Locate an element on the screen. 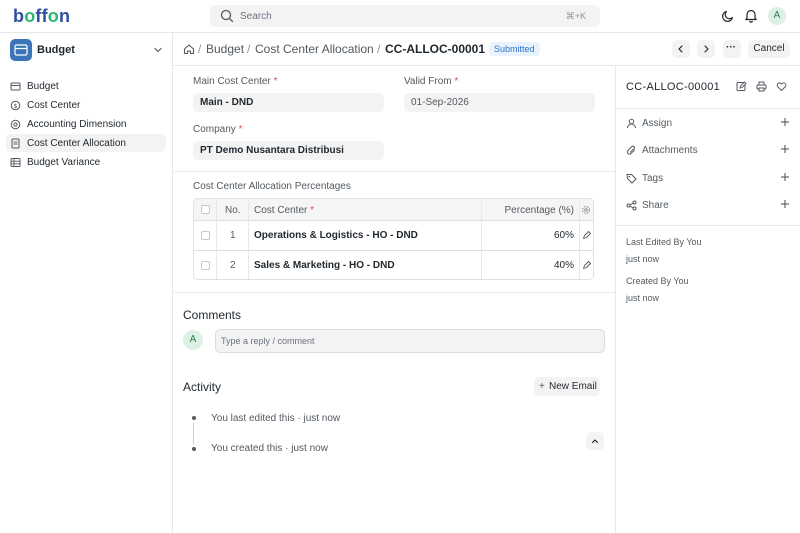  assign-label: Assign is located at coordinates (657, 123).